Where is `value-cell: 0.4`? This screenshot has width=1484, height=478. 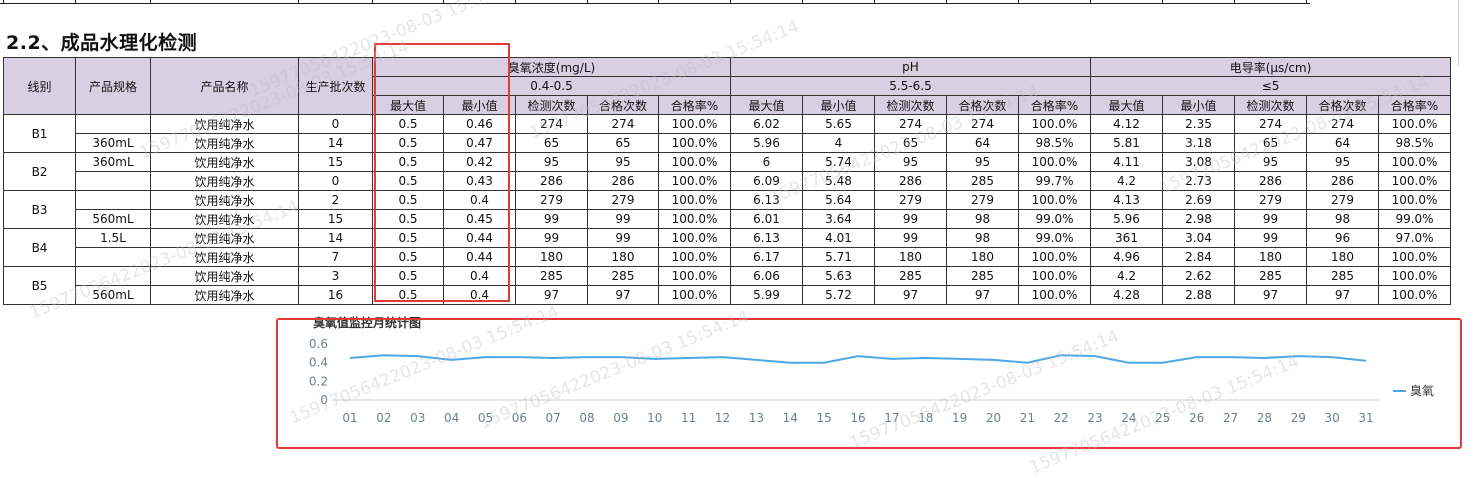
value-cell: 0.4 is located at coordinates (479, 276).